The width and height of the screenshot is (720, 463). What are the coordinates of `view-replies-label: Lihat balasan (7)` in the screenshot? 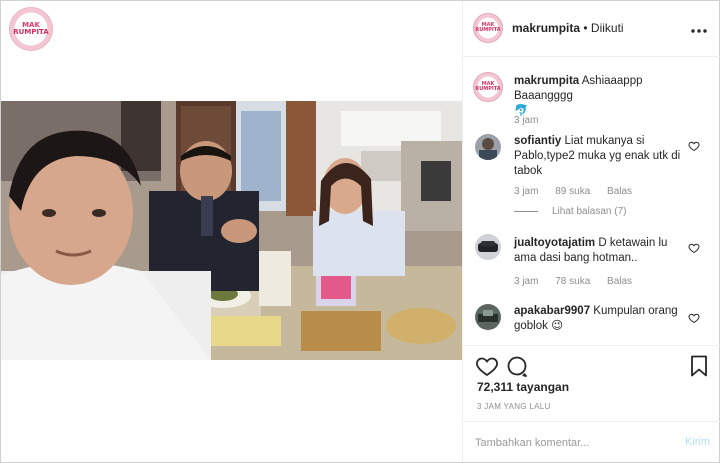 It's located at (589, 211).